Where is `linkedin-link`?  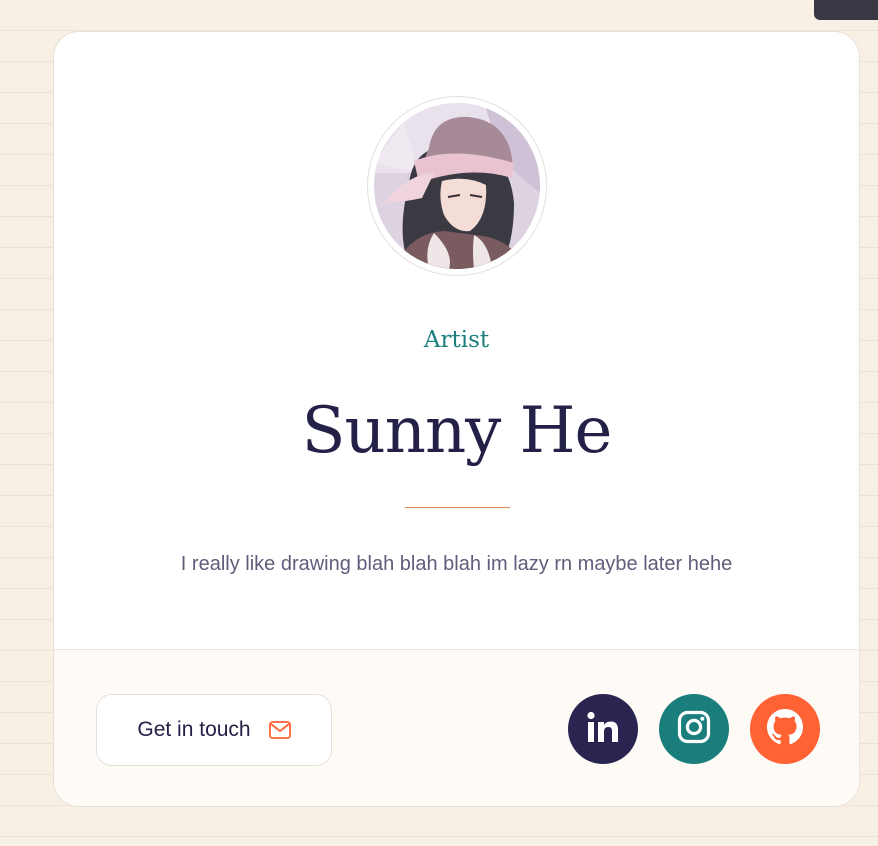 linkedin-link is located at coordinates (603, 729).